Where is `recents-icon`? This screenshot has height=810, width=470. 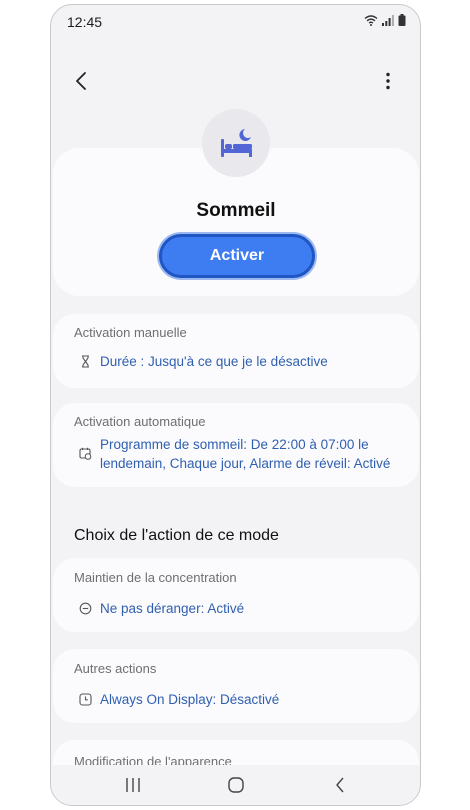 recents-icon is located at coordinates (133, 785).